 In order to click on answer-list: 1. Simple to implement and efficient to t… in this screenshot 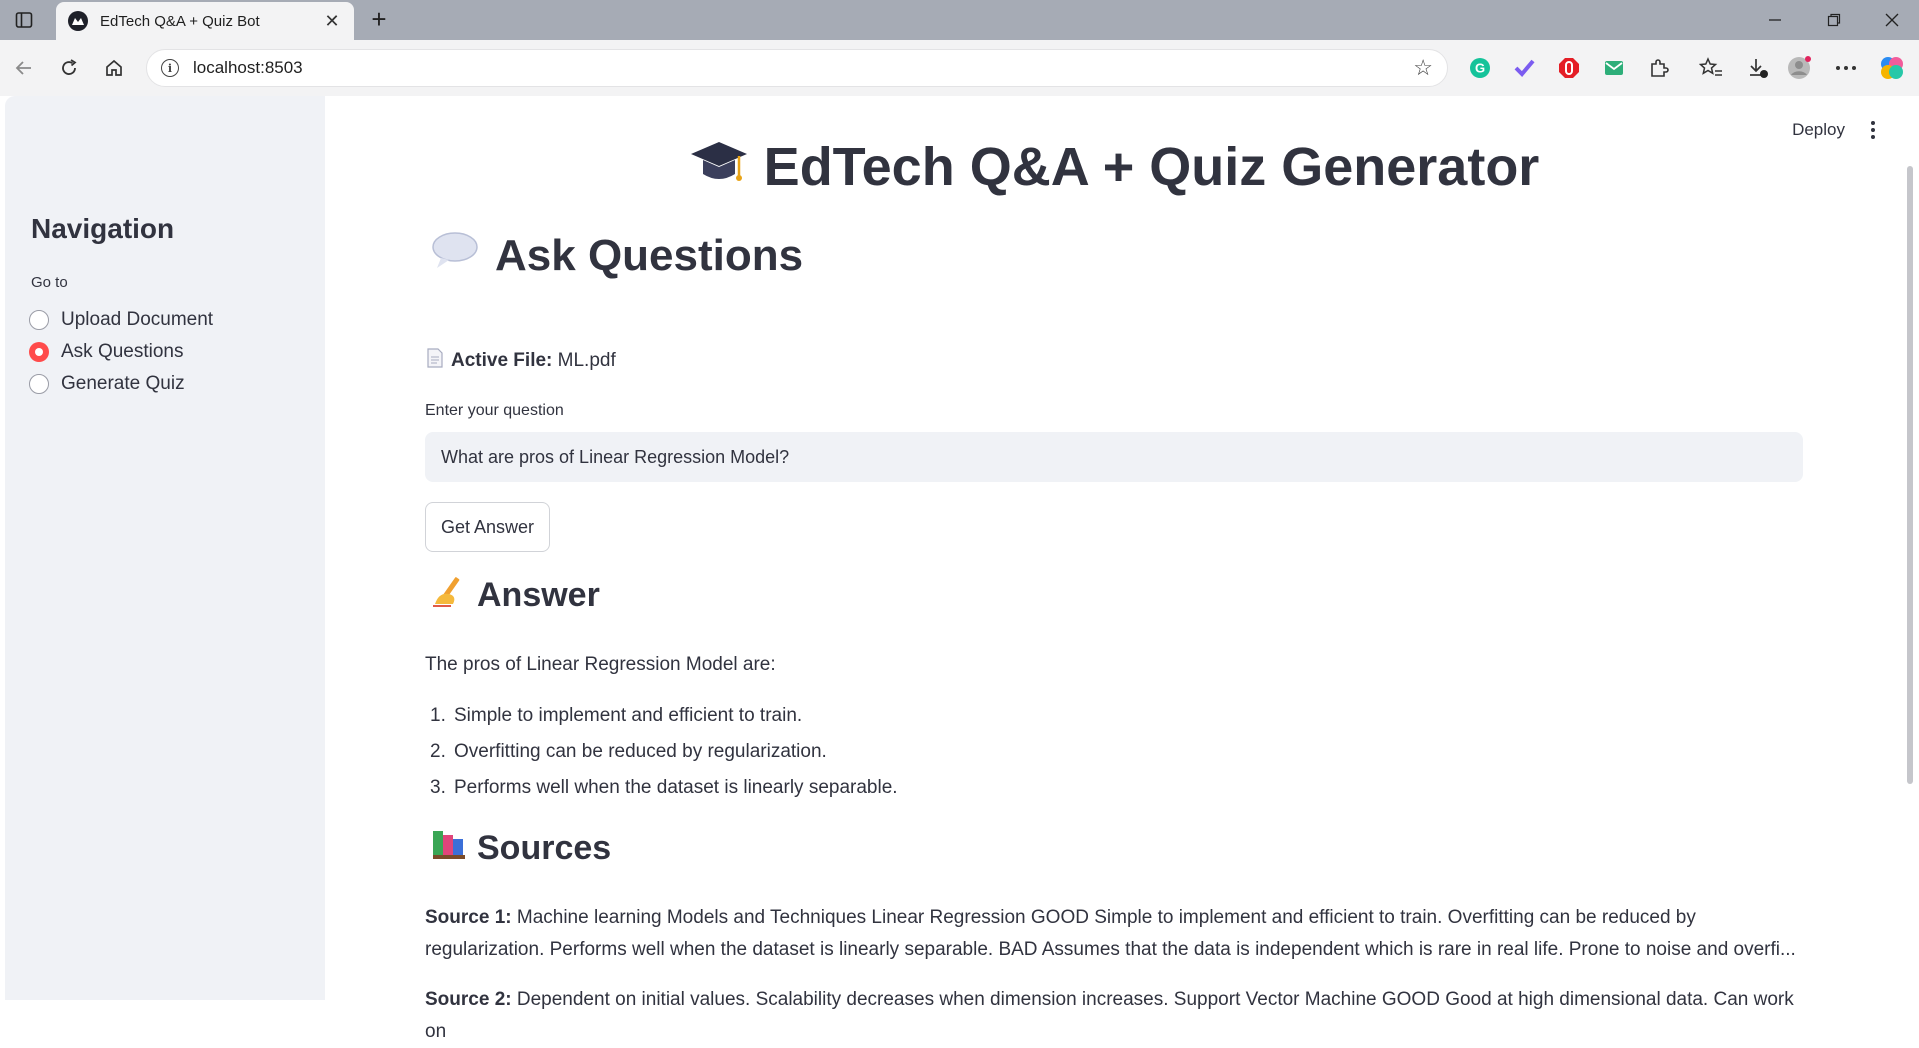, I will do `click(661, 752)`.